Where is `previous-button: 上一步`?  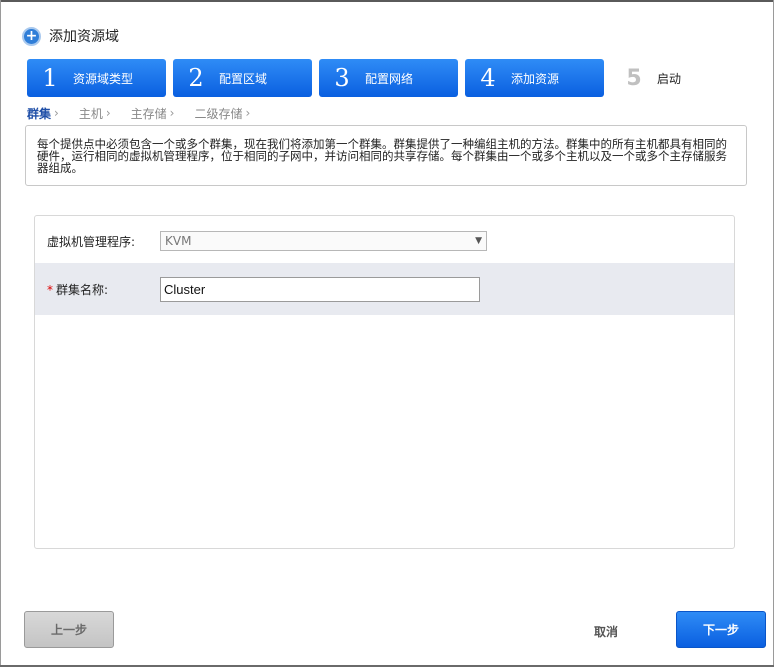 previous-button: 上一步 is located at coordinates (69, 629).